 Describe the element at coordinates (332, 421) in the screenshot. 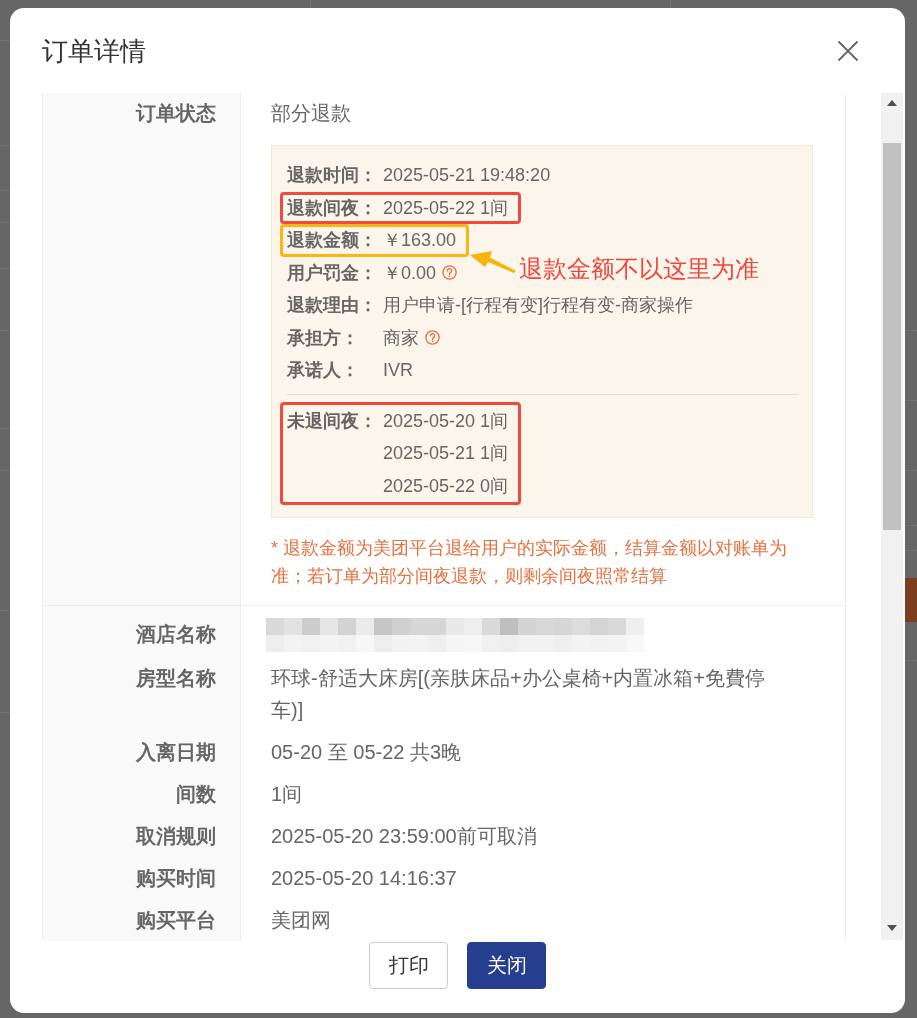

I see `refund-field-label: 未退间夜：` at that location.